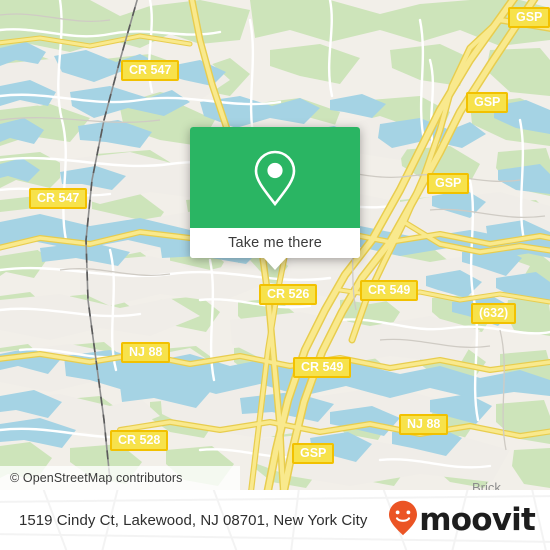 This screenshot has height=550, width=550. I want to click on take-me-there-label: Take me there, so click(275, 243).